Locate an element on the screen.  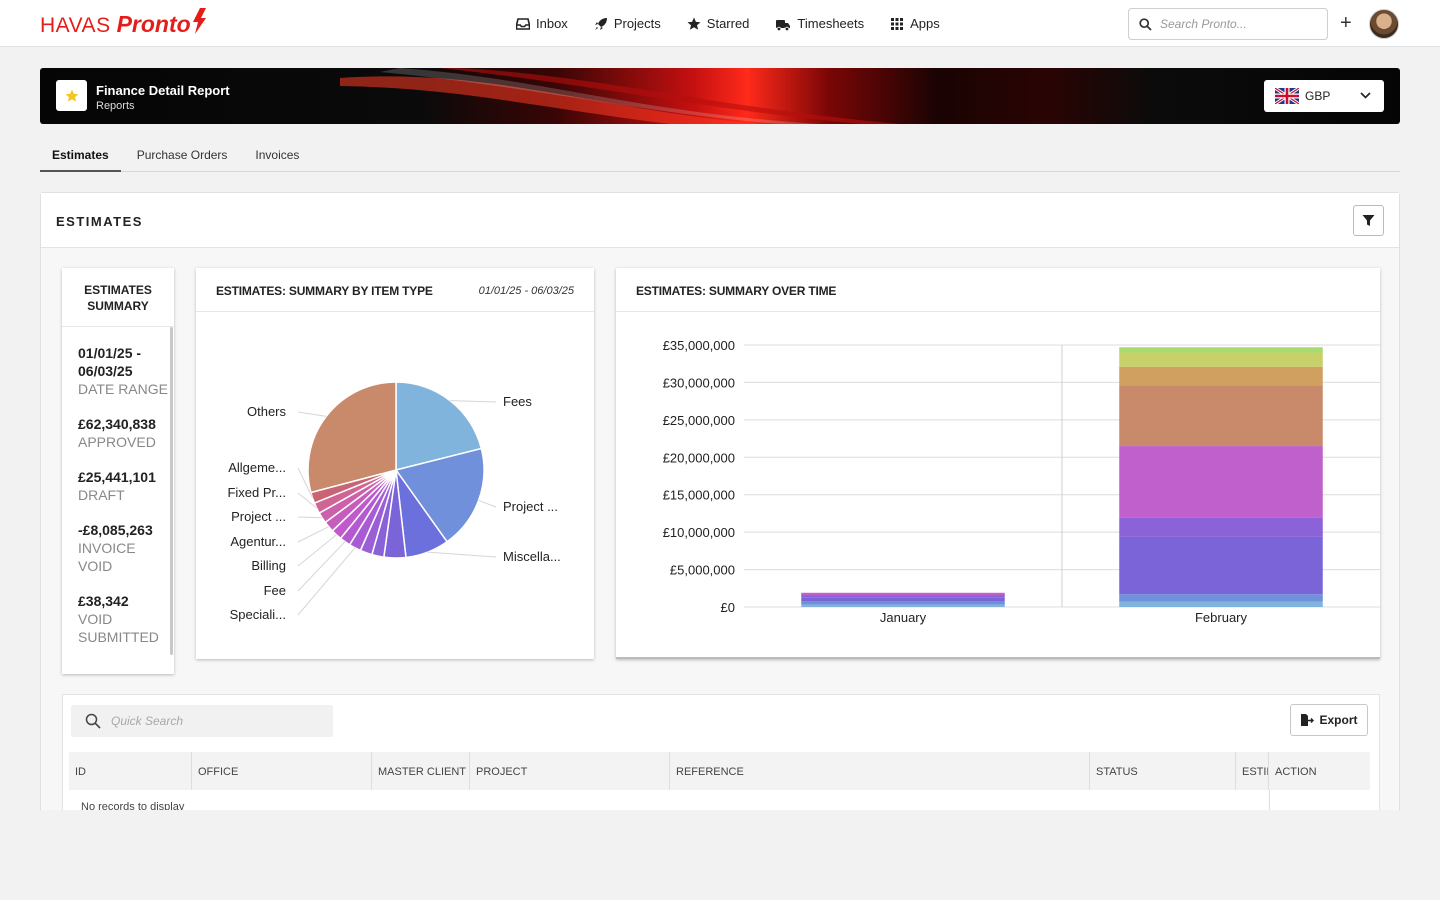
chevron-down-icon is located at coordinates (1365, 95).